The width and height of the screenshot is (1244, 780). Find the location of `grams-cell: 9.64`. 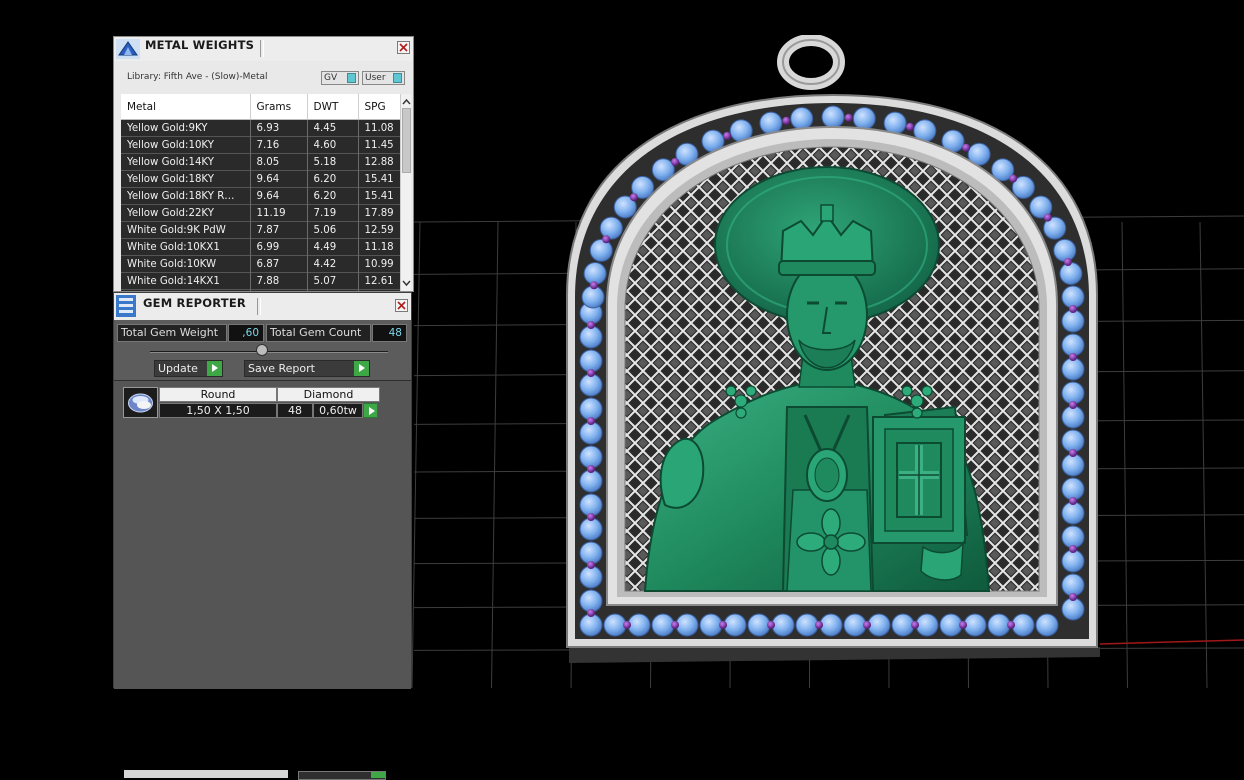

grams-cell: 9.64 is located at coordinates (279, 179).